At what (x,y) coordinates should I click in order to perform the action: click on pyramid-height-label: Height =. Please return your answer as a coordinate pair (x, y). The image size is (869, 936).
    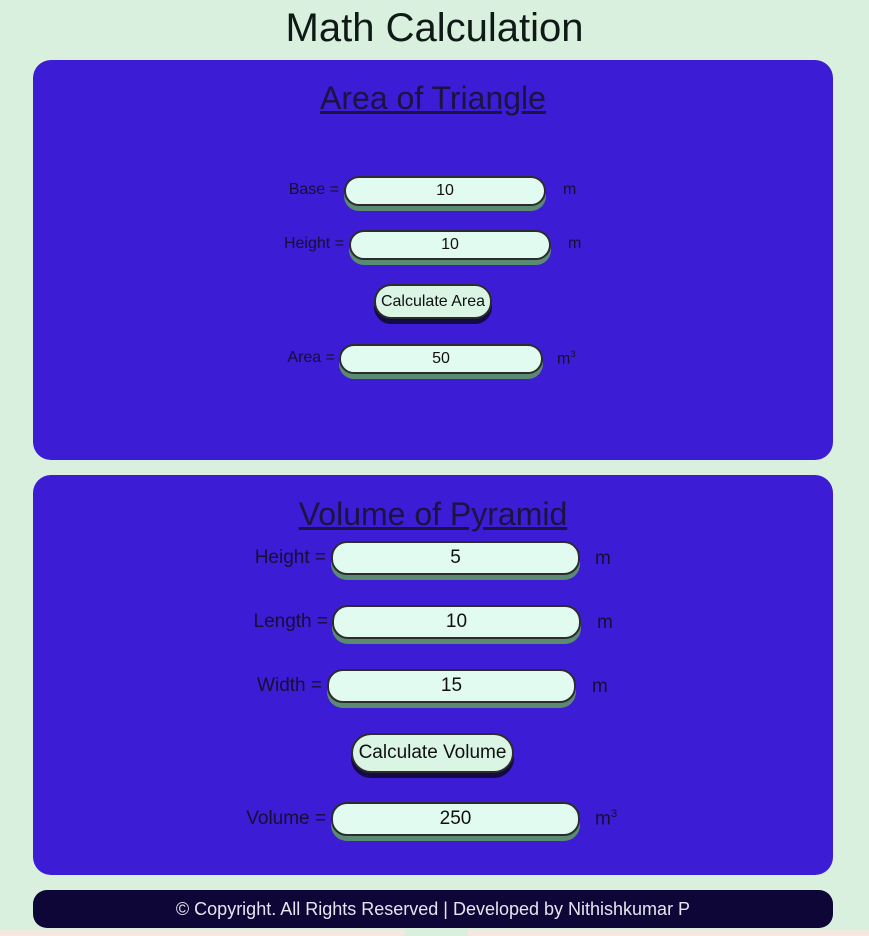
    Looking at the image, I should click on (290, 557).